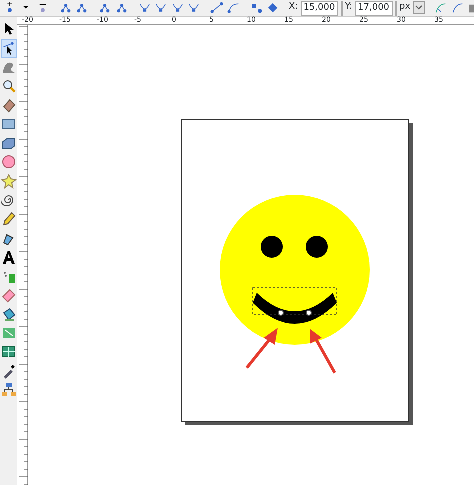 This screenshot has height=486, width=474. What do you see at coordinates (257, 8) in the screenshot?
I see `object-to-path-icon` at bounding box center [257, 8].